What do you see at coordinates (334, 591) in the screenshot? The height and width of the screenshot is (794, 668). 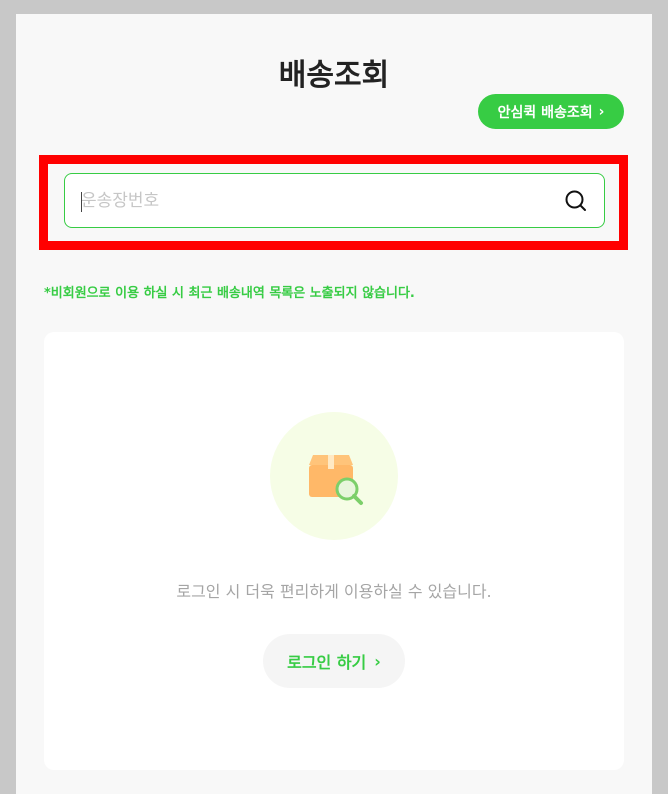 I see `login-benefit-message: 로그인 시 더욱 편리하게 이용하실 수 있습니다.` at bounding box center [334, 591].